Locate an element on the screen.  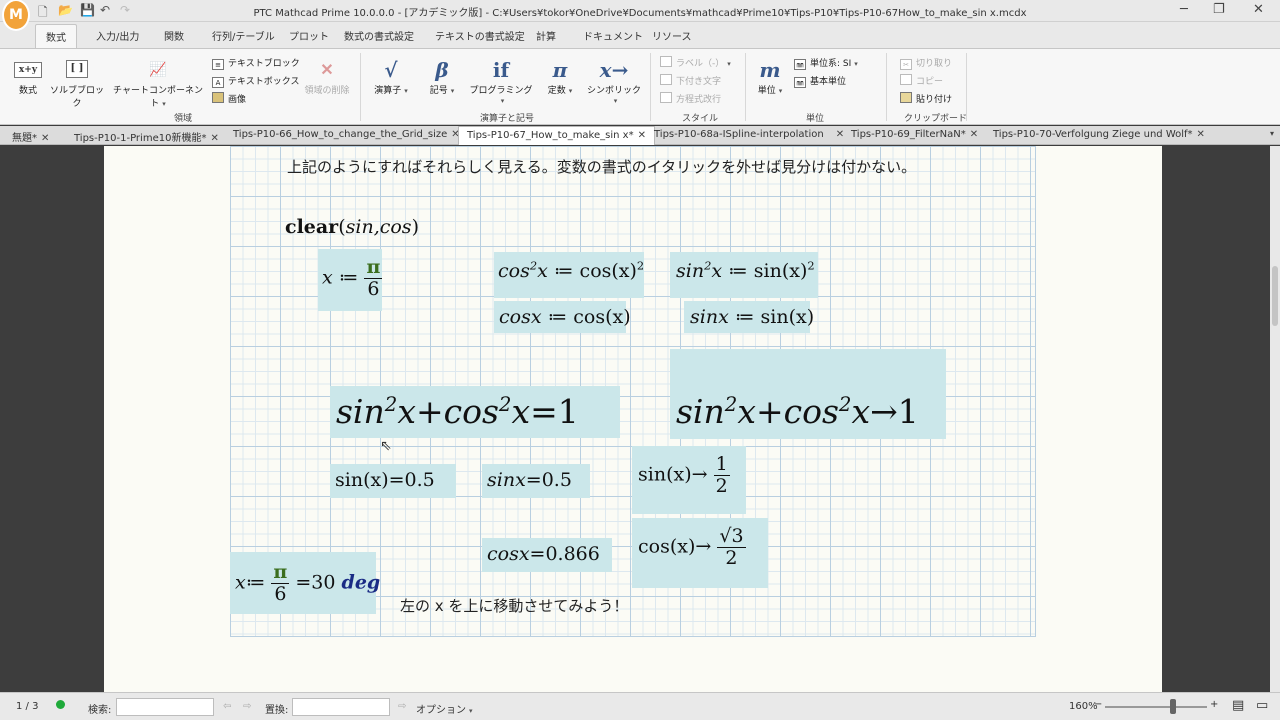
evaluate-operator: = is located at coordinates (396, 480).